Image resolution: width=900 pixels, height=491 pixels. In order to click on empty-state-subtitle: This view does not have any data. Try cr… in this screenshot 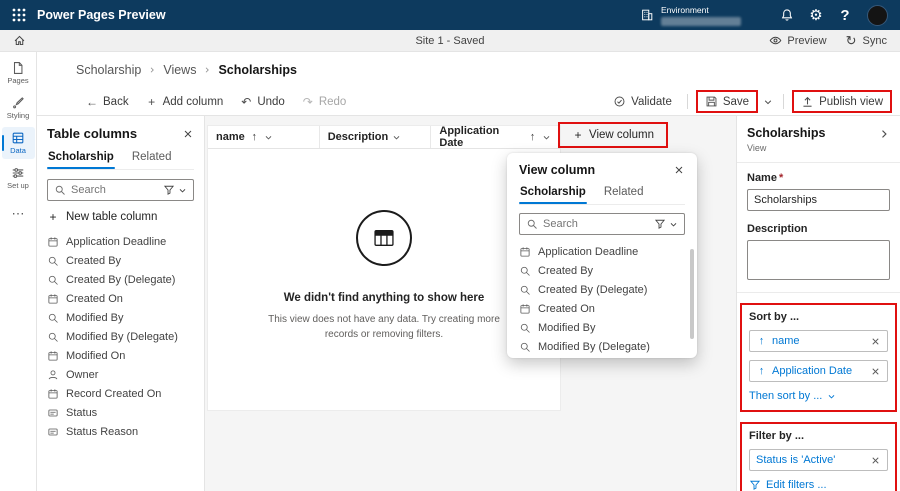, I will do `click(384, 326)`.